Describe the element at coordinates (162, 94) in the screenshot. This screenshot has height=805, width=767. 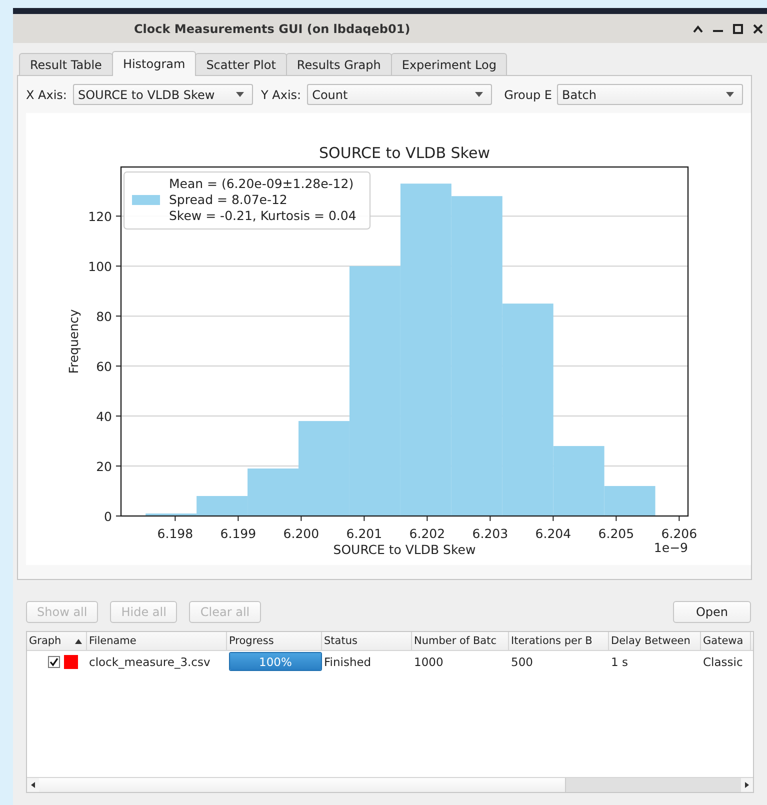
I see `dropdown: SOURCE to VLDB Skew` at that location.